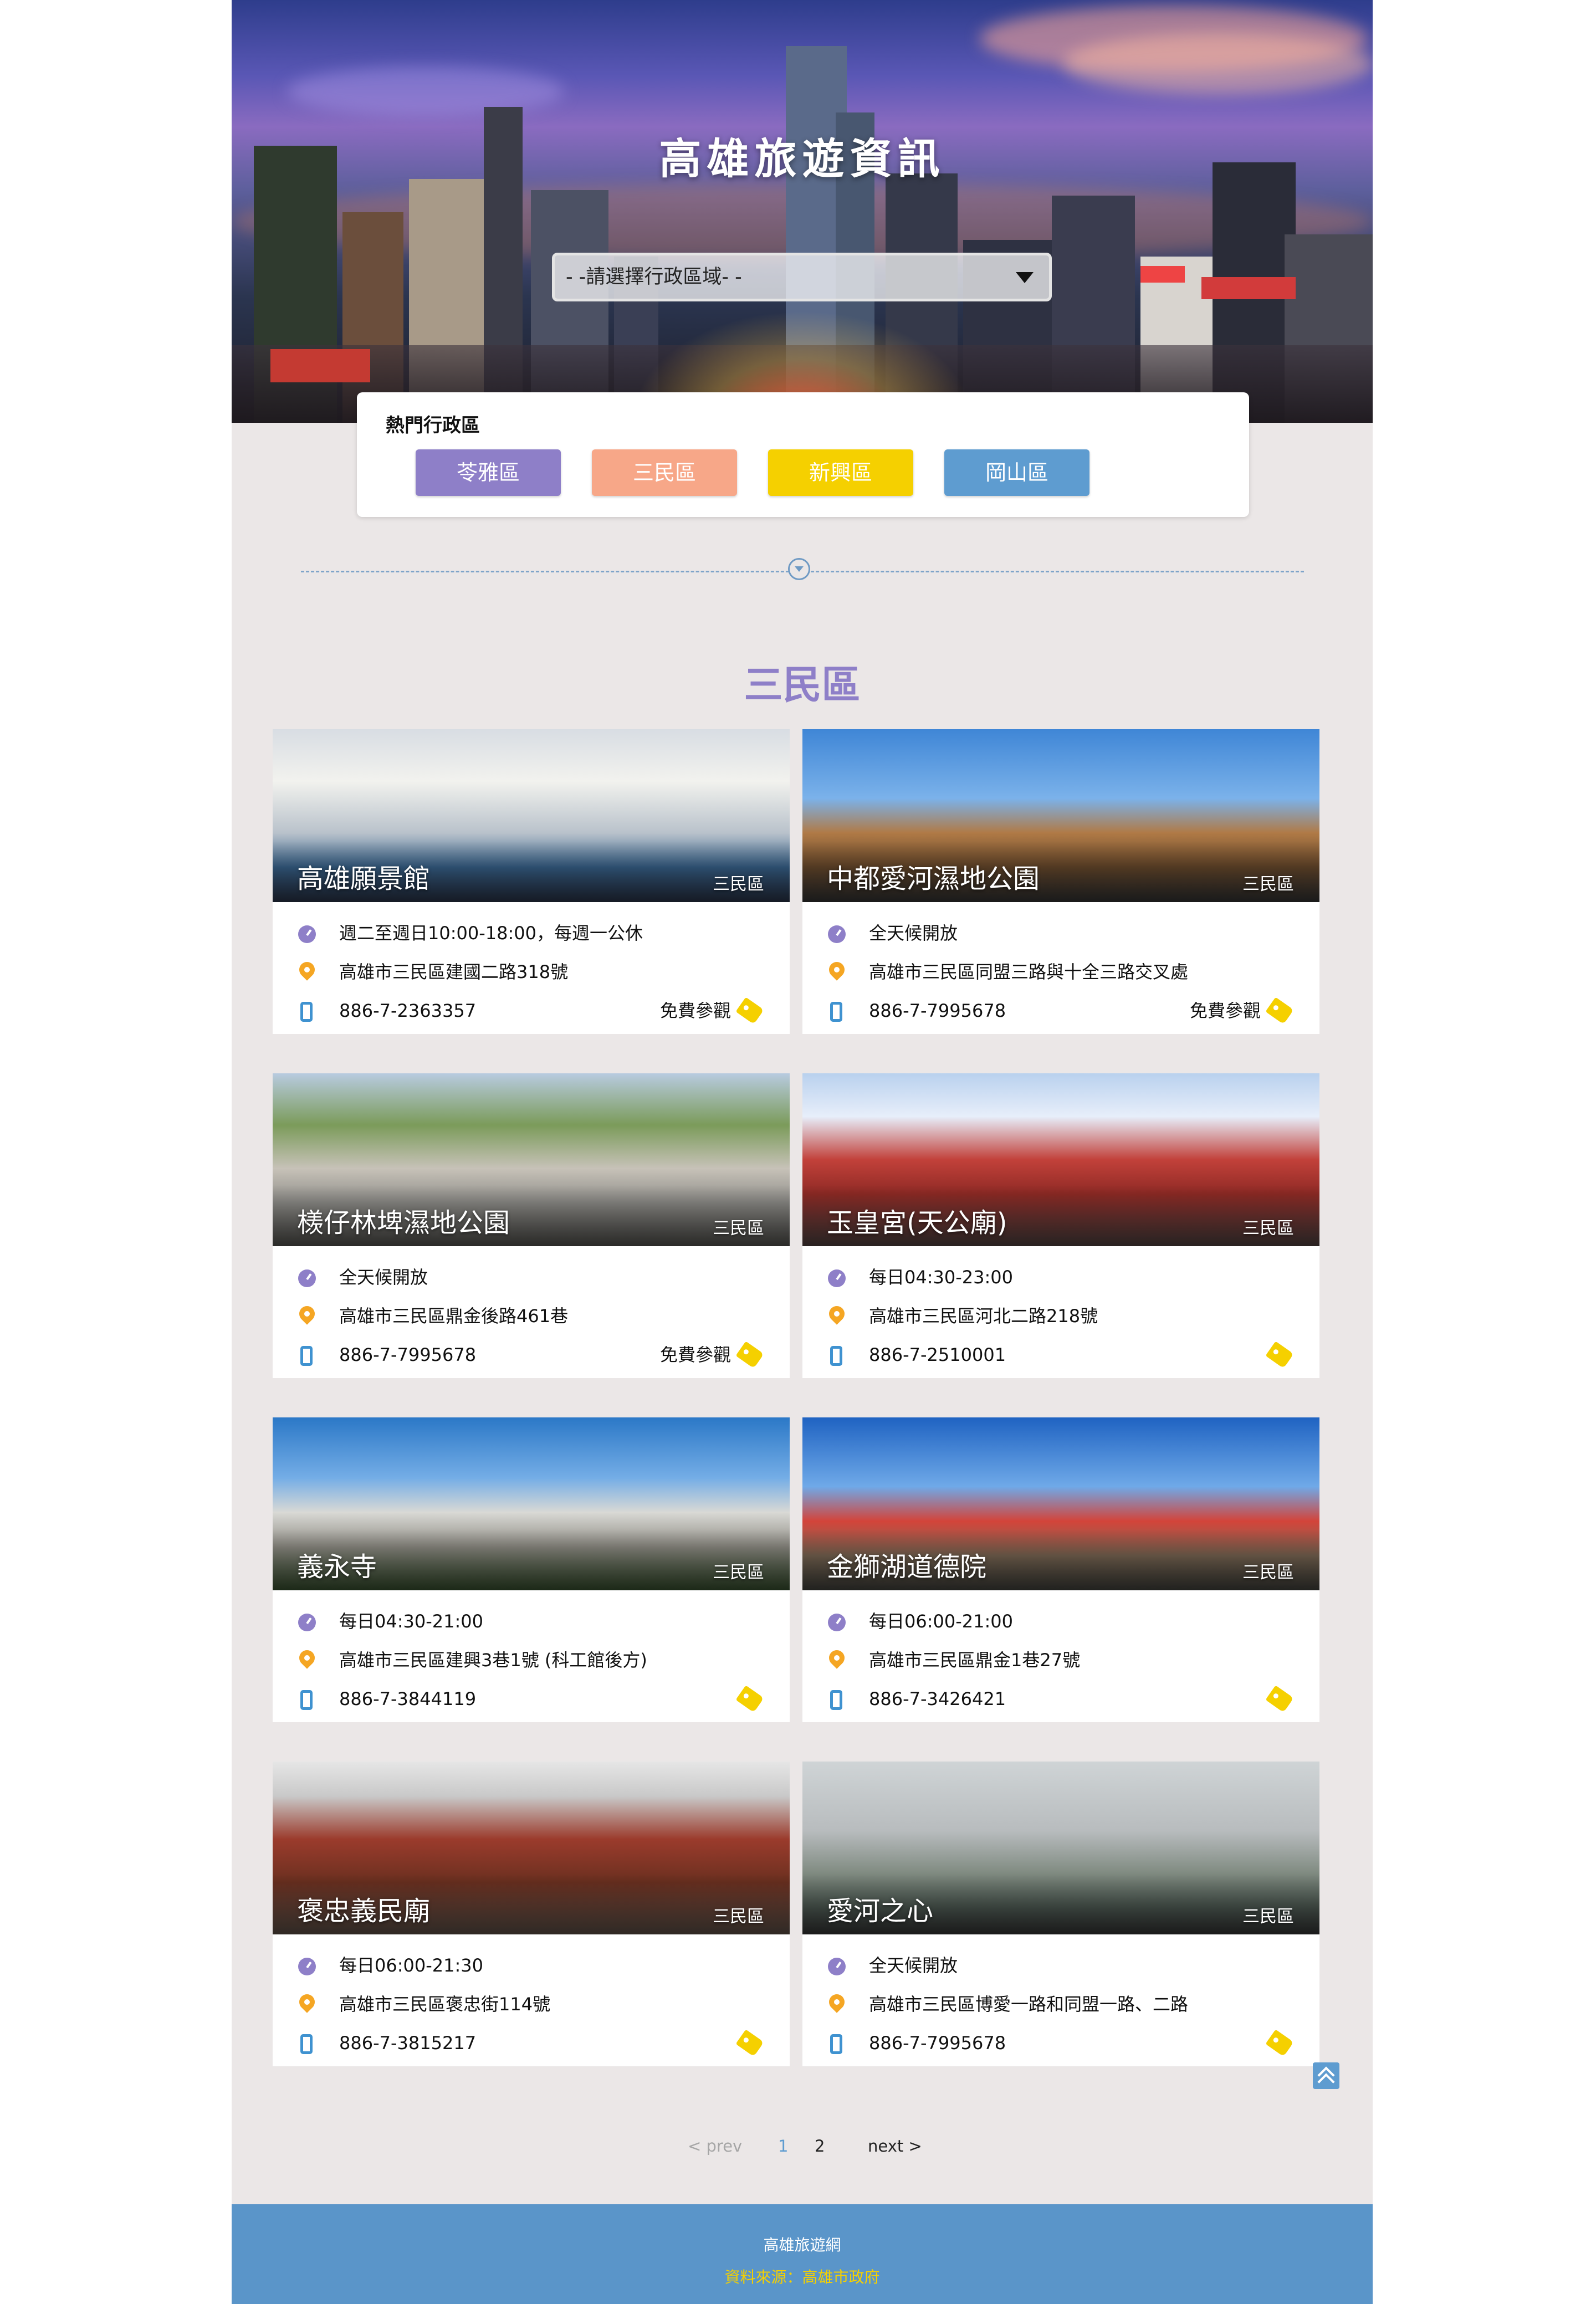 The height and width of the screenshot is (2304, 1596). I want to click on attraction-name: 檨仔林埤濕地公園, so click(403, 1222).